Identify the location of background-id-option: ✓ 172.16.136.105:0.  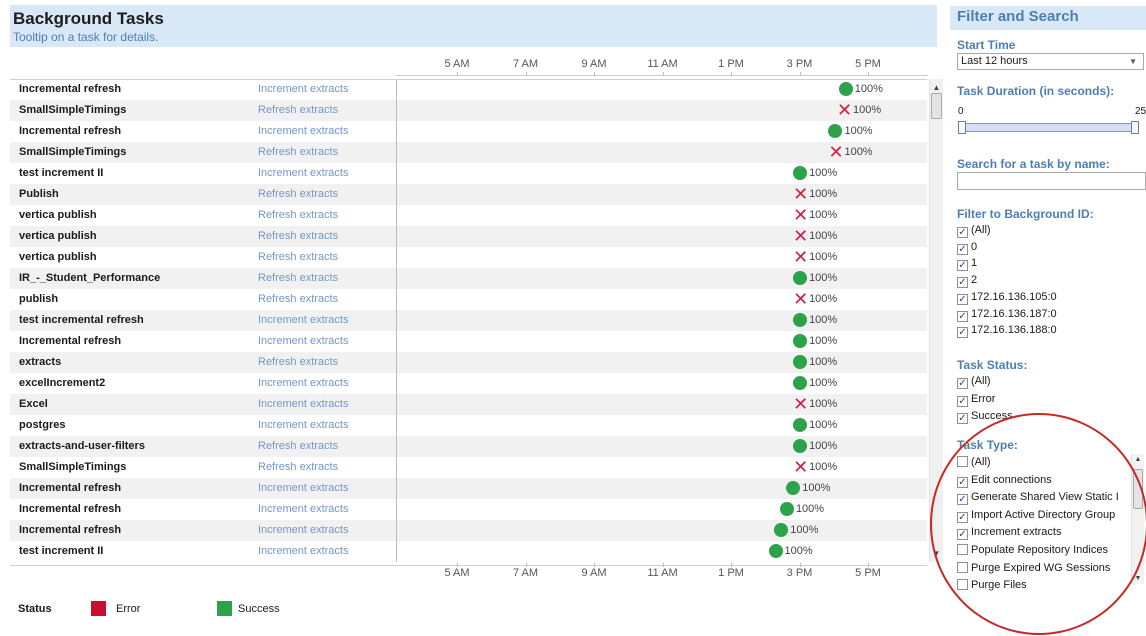
(1007, 298).